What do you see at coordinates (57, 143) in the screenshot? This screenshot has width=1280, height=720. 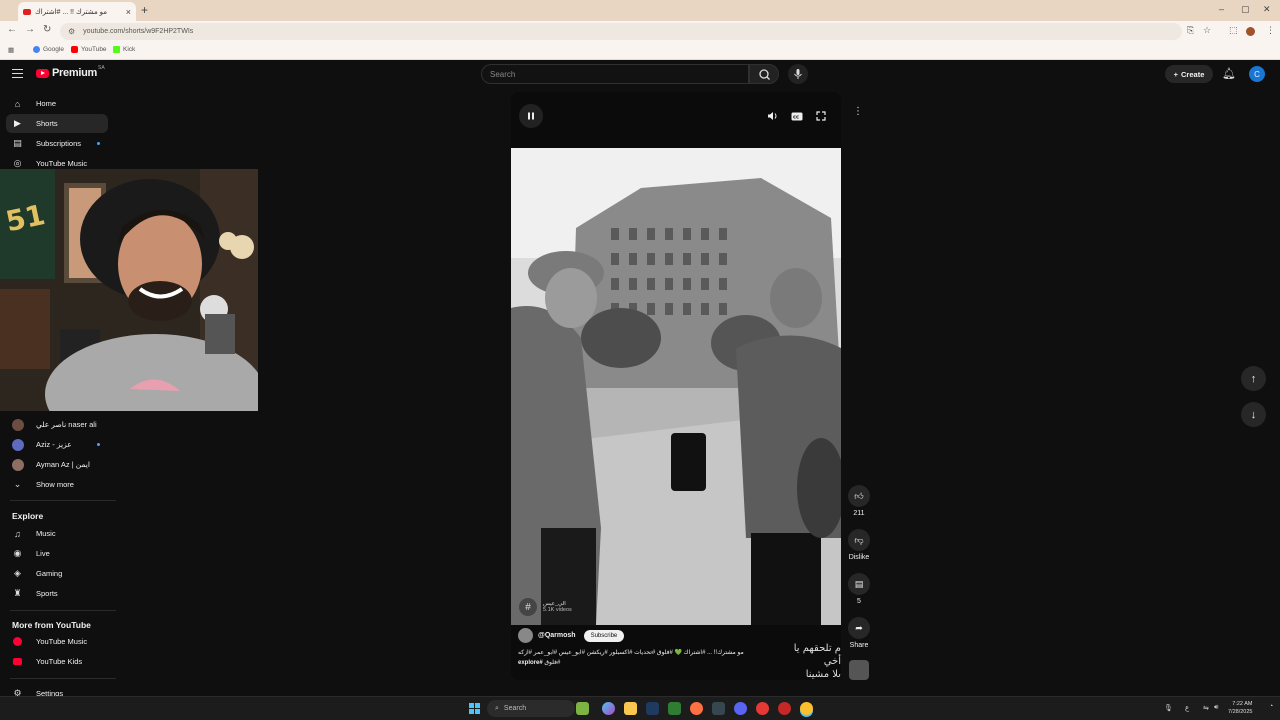 I see `sidebar-item-subscriptions: ▤ Subscriptions` at bounding box center [57, 143].